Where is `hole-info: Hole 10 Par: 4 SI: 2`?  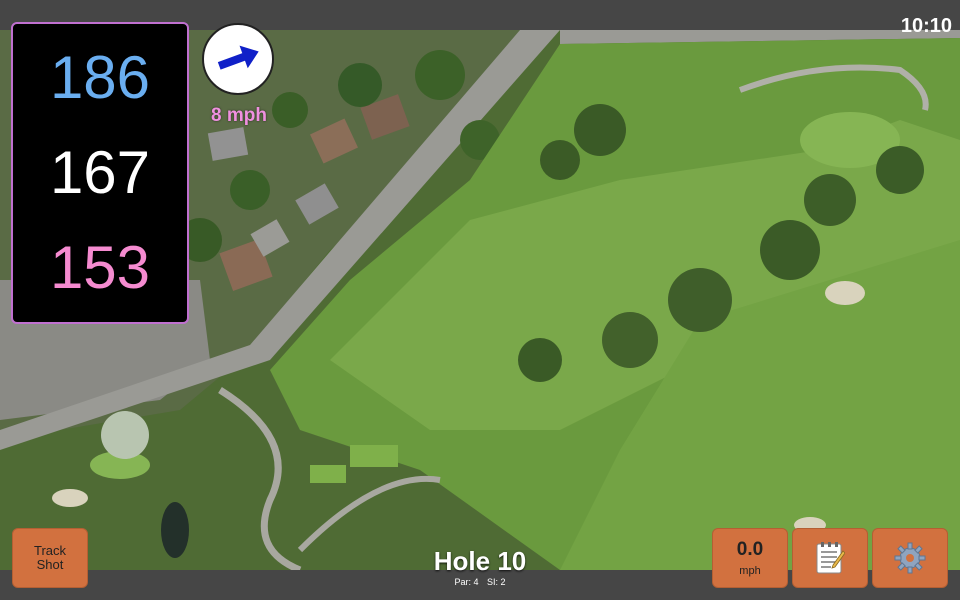
hole-info: Hole 10 Par: 4 SI: 2 is located at coordinates (480, 567).